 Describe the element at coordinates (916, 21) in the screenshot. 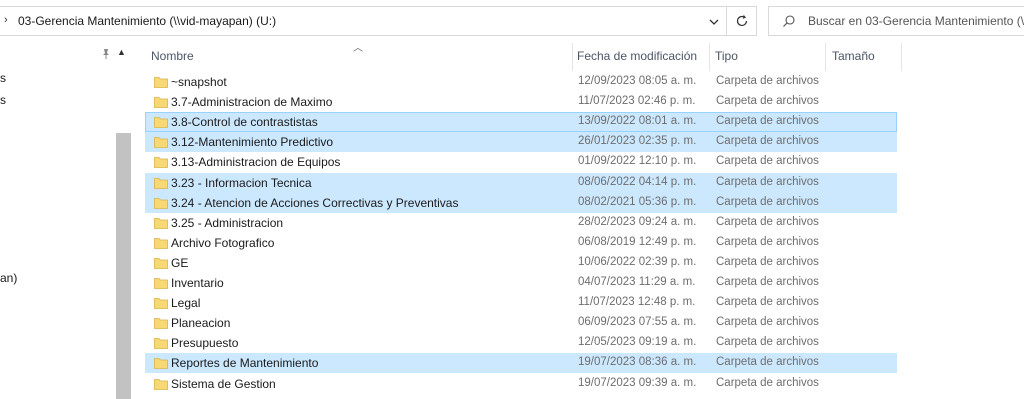

I see `search-placeholder: Buscar en 03-Gerencia Mantenimiento (\\` at that location.